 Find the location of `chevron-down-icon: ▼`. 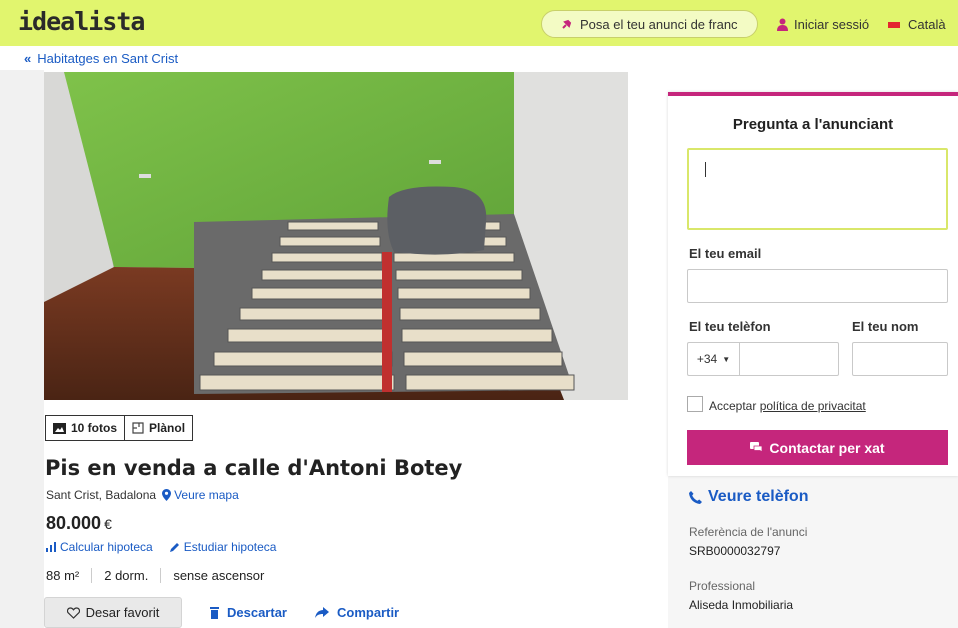

chevron-down-icon: ▼ is located at coordinates (726, 359).